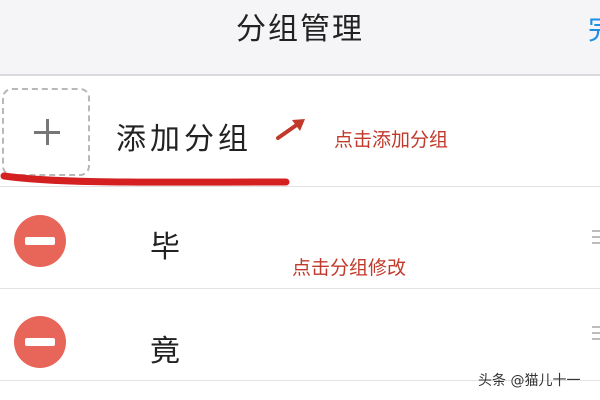 The width and height of the screenshot is (600, 400). I want to click on group-name: 竟, so click(165, 348).